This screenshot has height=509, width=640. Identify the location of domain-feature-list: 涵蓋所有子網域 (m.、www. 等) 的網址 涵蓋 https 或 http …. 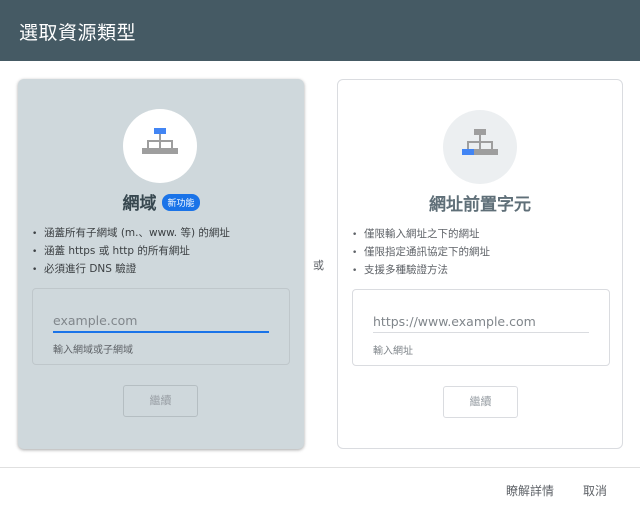
(131, 252).